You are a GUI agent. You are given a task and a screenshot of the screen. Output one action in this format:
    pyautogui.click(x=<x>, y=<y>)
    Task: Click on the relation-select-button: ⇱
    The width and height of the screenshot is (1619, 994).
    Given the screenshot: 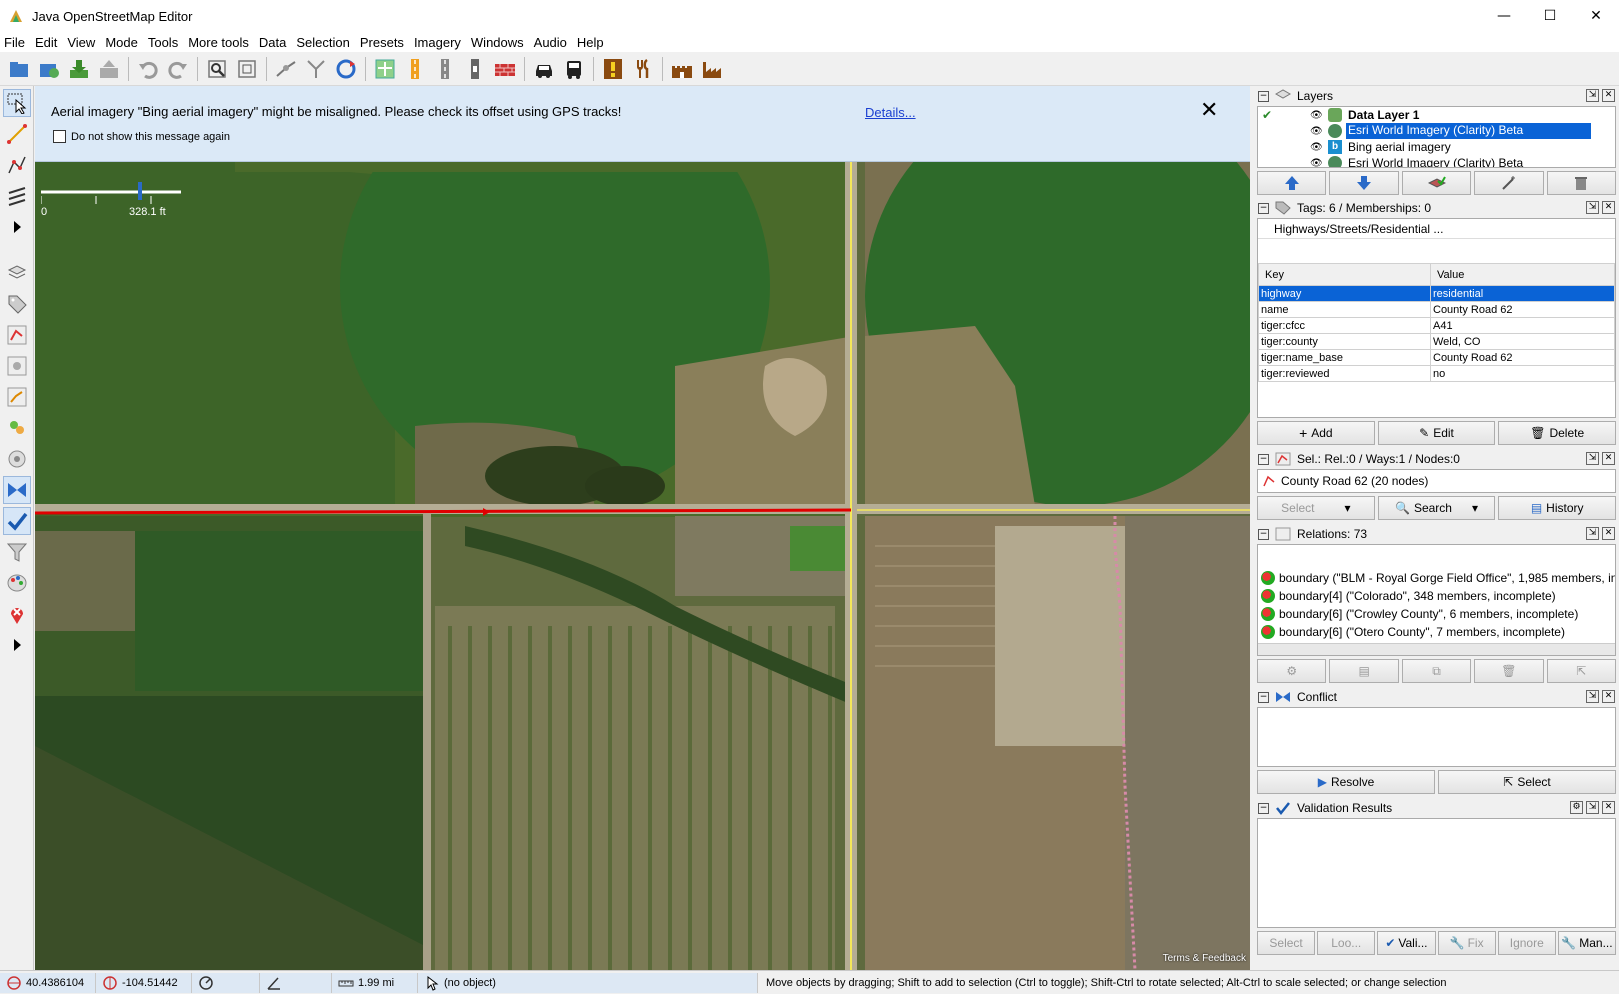 What is the action you would take?
    pyautogui.click(x=1581, y=671)
    